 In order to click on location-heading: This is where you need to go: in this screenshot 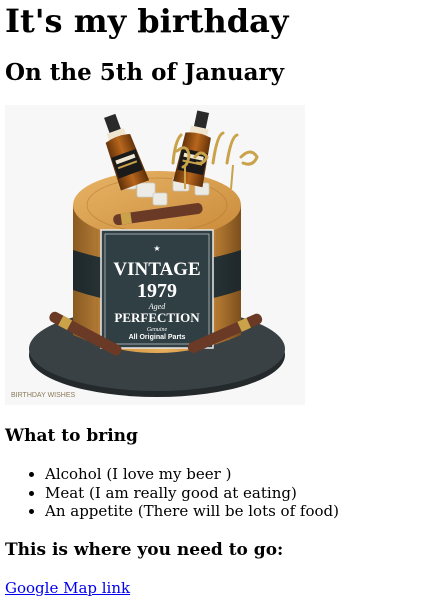, I will do `click(144, 550)`.